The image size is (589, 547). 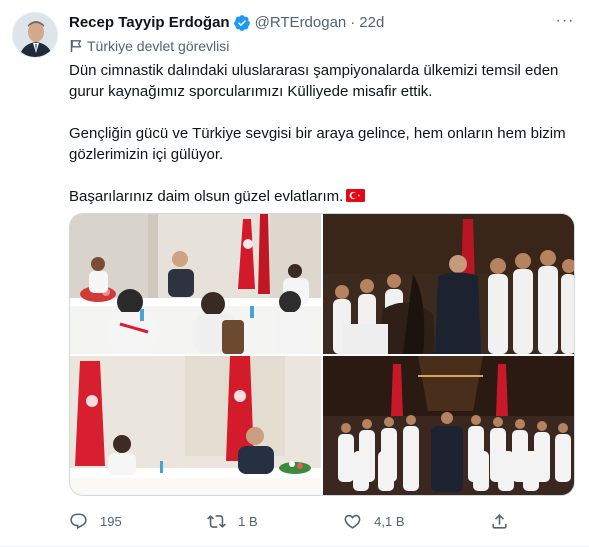 I want to click on verified-badge-icon, so click(x=241, y=23).